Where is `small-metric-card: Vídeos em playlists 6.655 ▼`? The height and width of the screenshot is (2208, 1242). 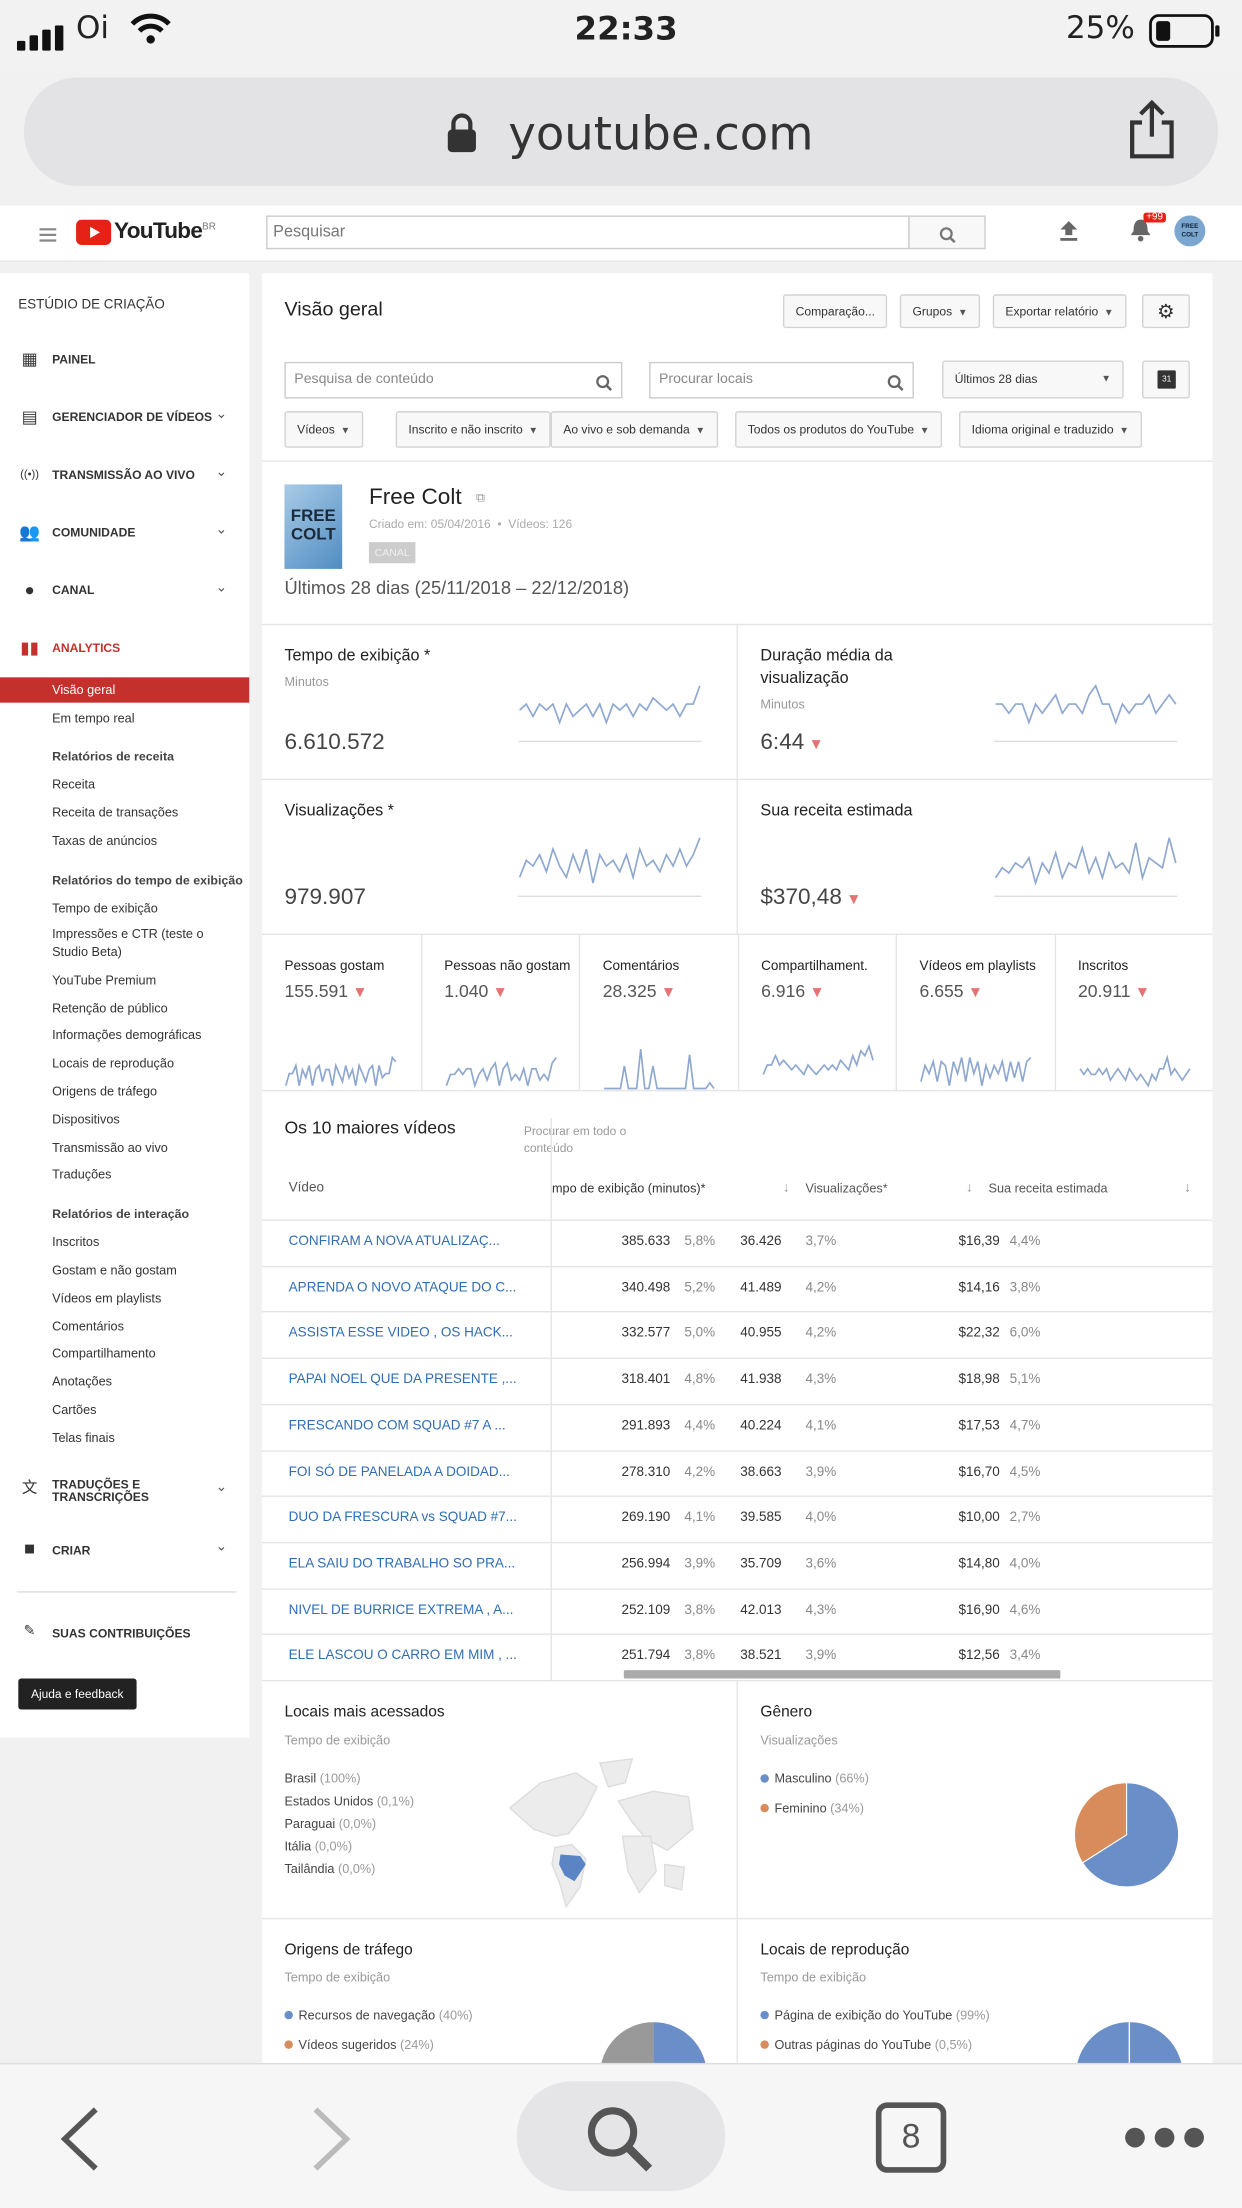
small-metric-card: Vídeos em playlists 6.655 ▼ is located at coordinates (974, 1011).